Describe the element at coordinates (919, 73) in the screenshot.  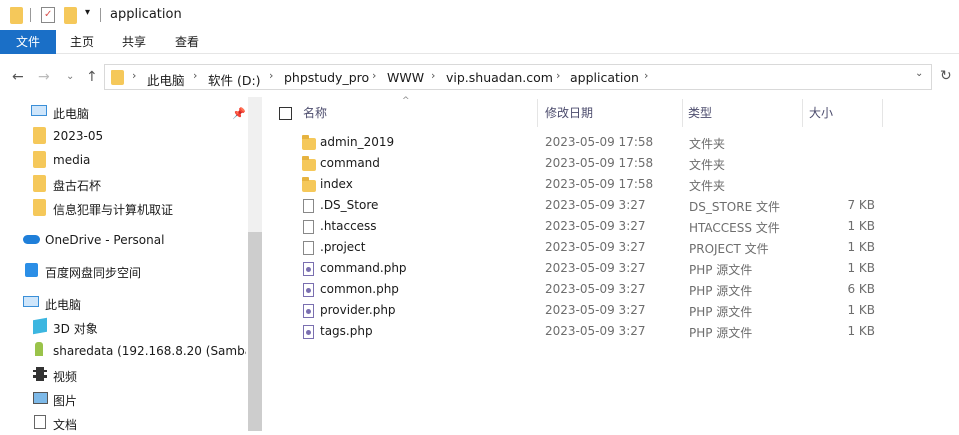
I see `chevron-down-icon: ⌄` at that location.